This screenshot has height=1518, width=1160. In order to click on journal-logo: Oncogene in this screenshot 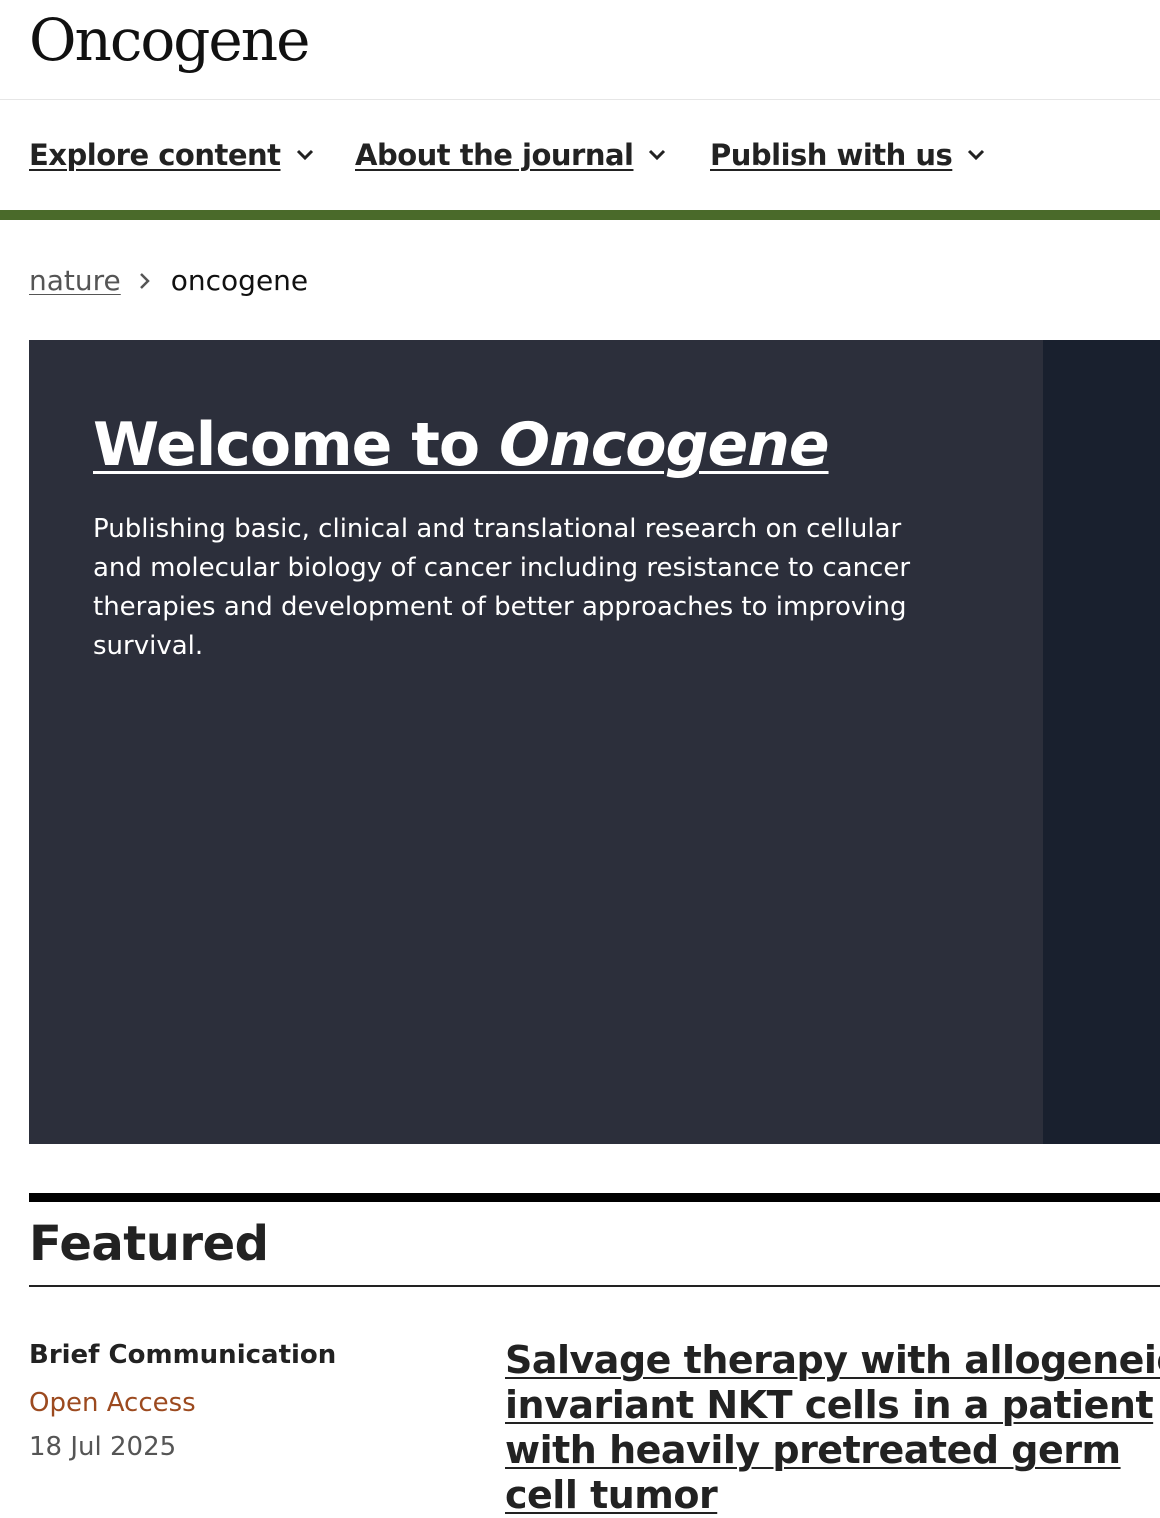, I will do `click(169, 40)`.